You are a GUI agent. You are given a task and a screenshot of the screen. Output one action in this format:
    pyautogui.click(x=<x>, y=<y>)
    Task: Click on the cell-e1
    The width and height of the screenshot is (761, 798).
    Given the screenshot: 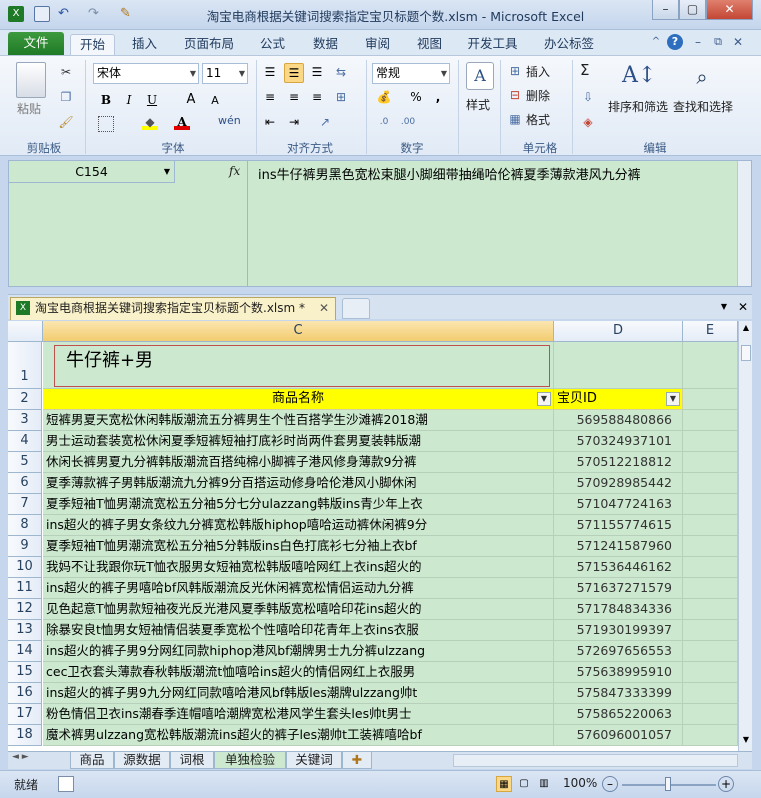 What is the action you would take?
    pyautogui.click(x=710, y=365)
    